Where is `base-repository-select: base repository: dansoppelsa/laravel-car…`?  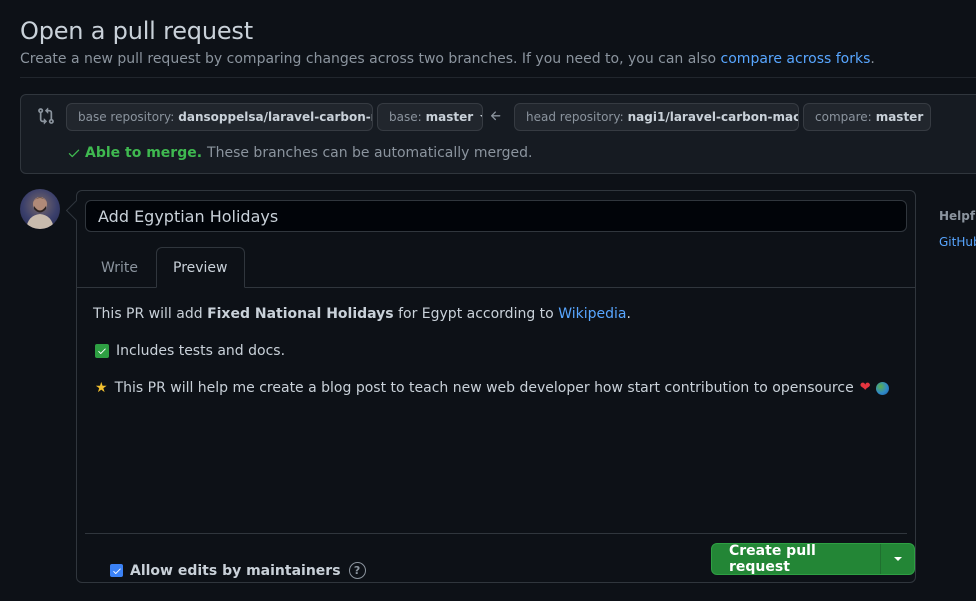 base-repository-select: base repository: dansoppelsa/laravel-car… is located at coordinates (219, 117).